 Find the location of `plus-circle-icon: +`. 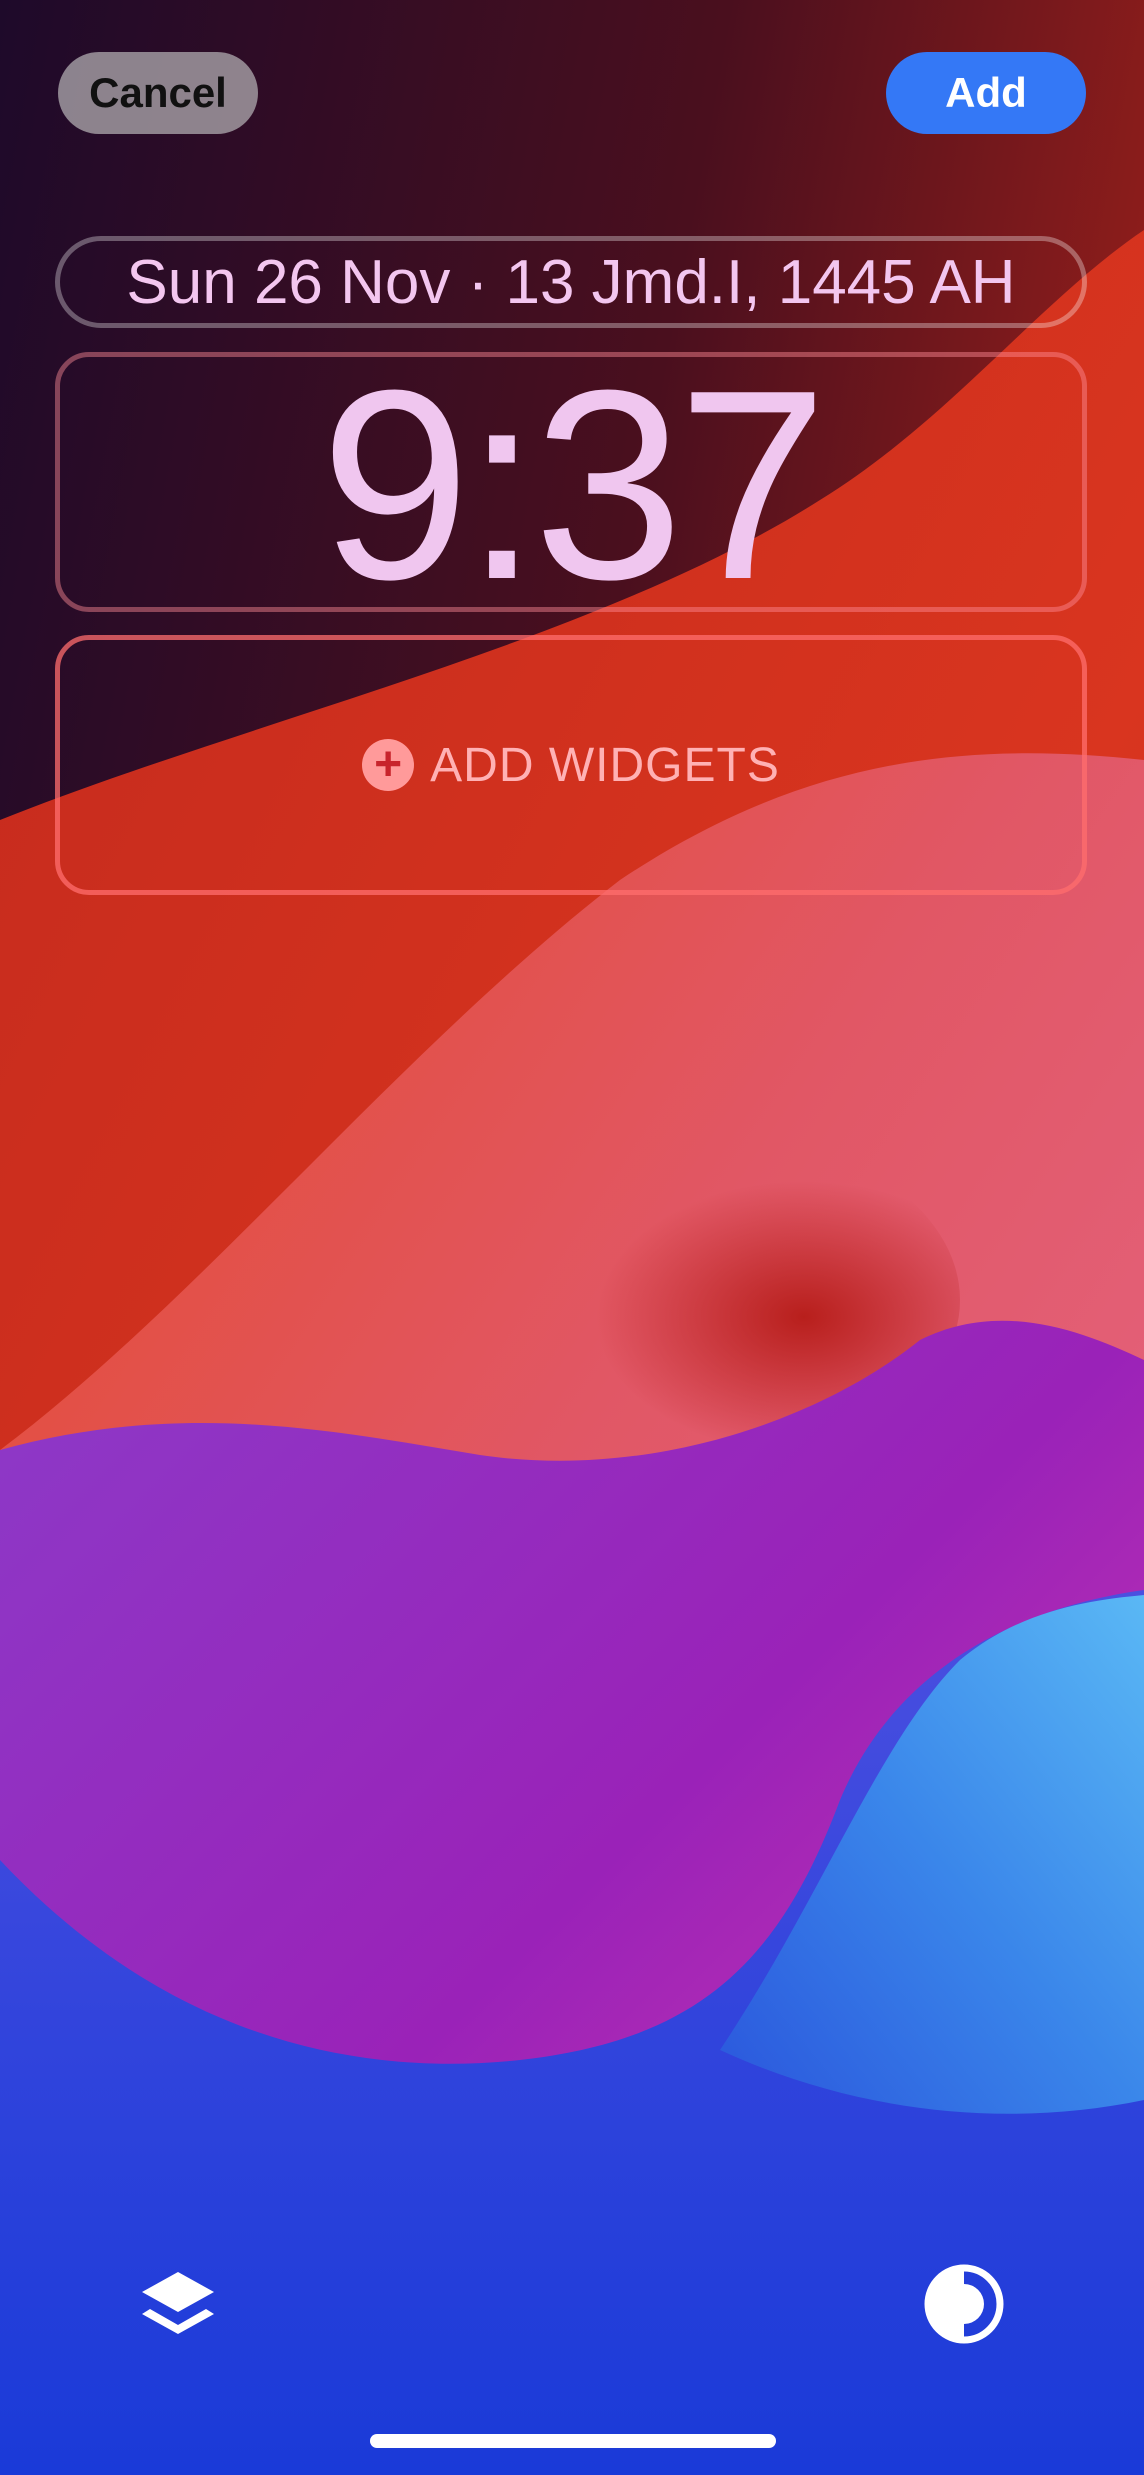

plus-circle-icon: + is located at coordinates (388, 765).